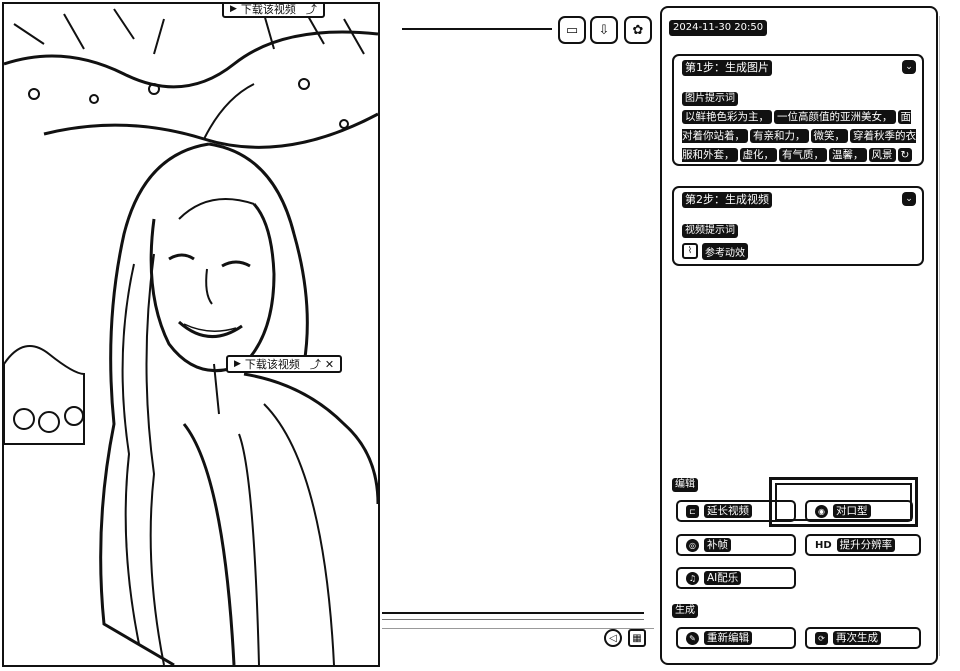 This screenshot has height=671, width=960. Describe the element at coordinates (882, 155) in the screenshot. I see `prompt-part: 风景` at that location.